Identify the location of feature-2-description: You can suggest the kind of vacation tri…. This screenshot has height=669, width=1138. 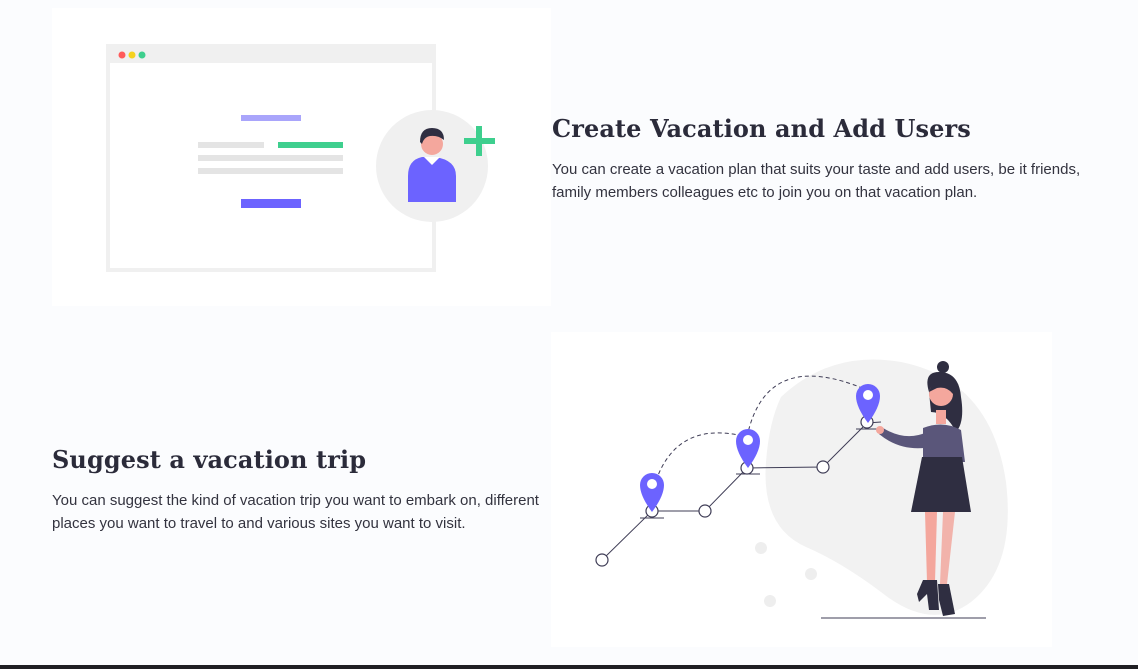
(295, 512).